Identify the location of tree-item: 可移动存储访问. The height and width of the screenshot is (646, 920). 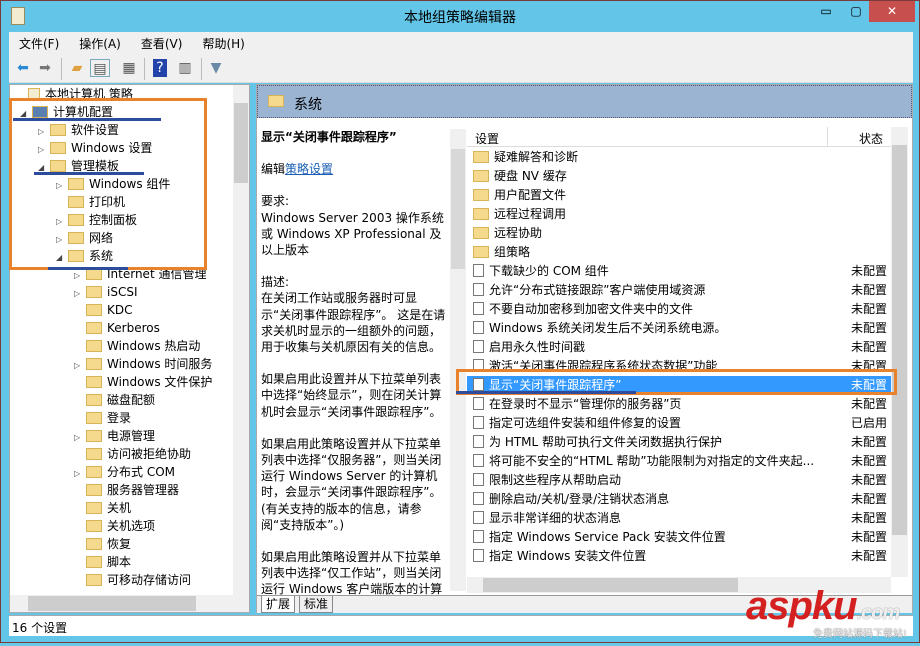
(132, 580).